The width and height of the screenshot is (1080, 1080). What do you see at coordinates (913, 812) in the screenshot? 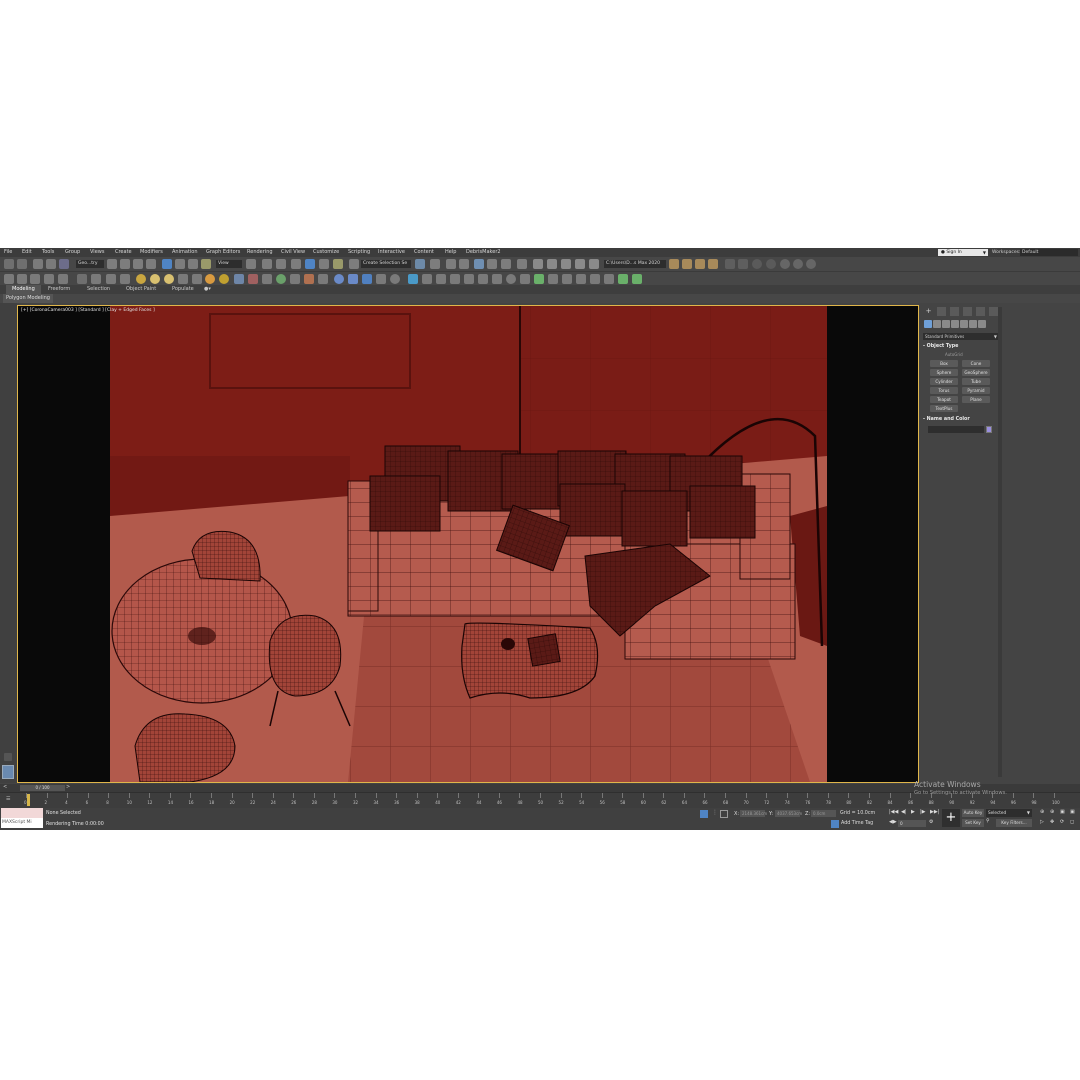
I see `play-icon: ▶` at bounding box center [913, 812].